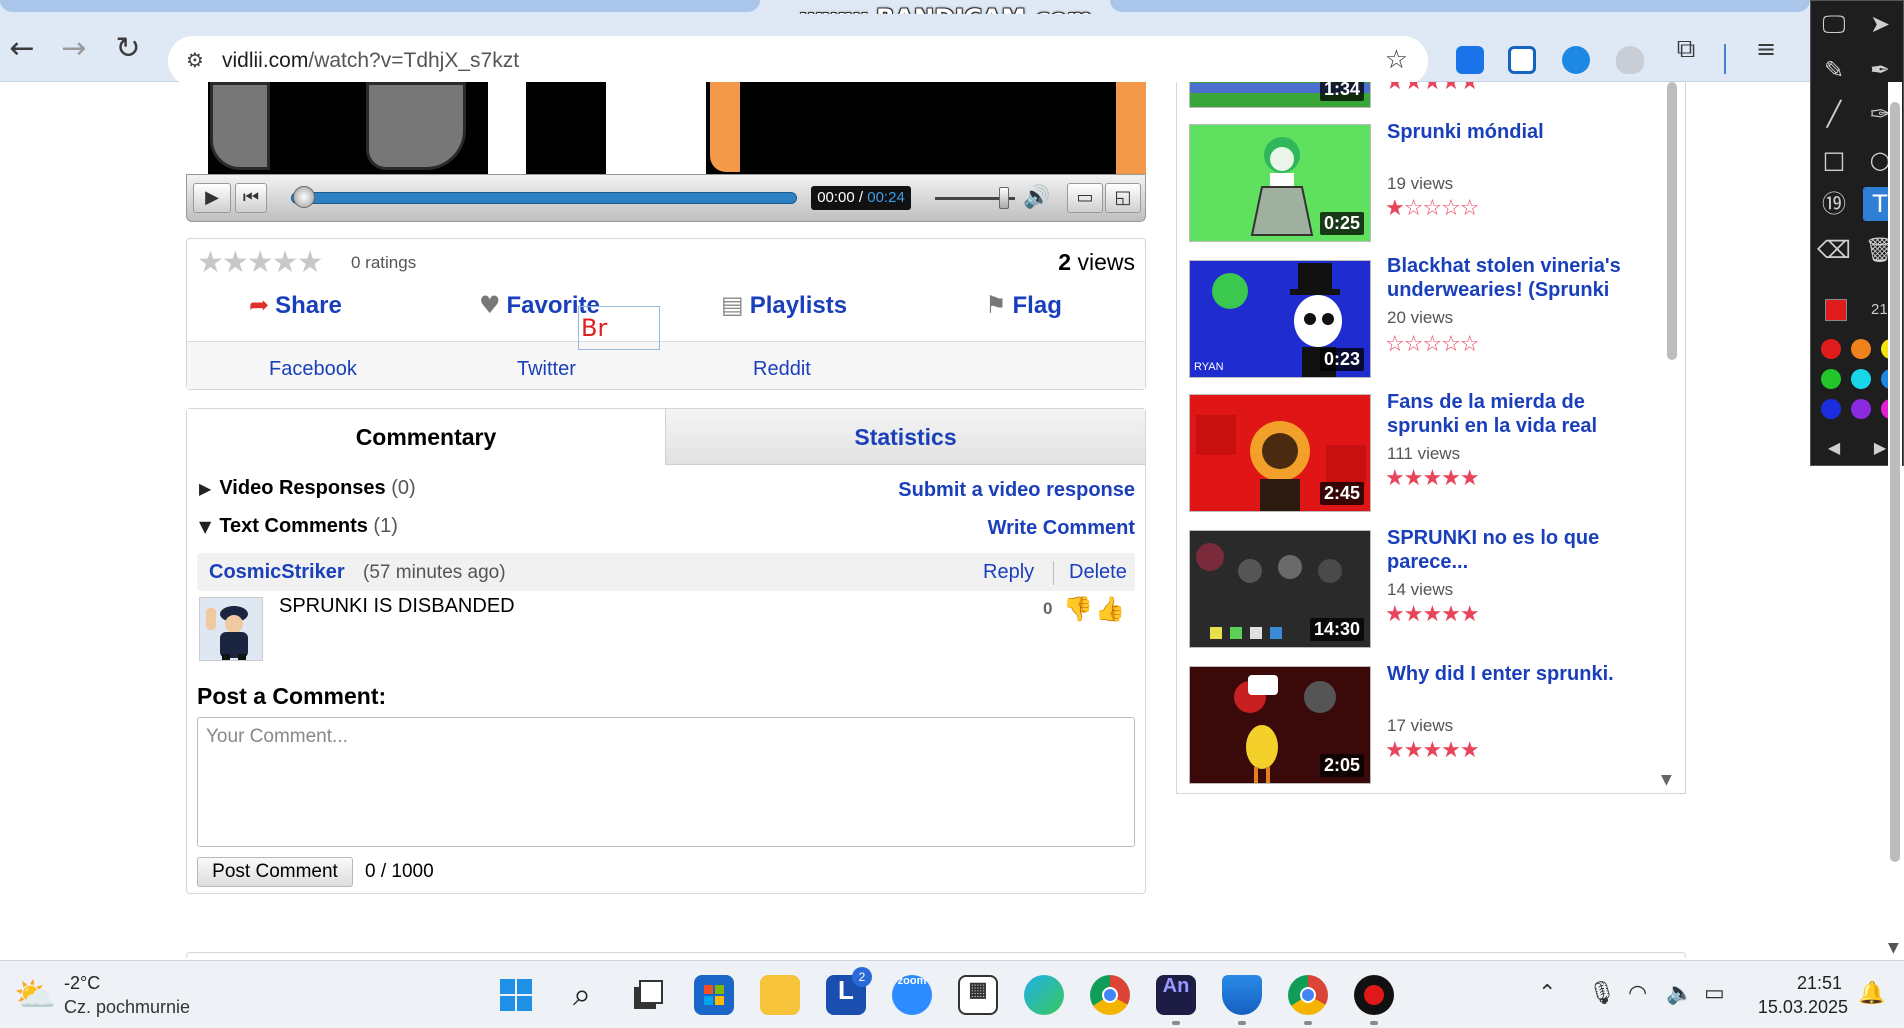 This screenshot has width=1904, height=1028. Describe the element at coordinates (1895, 482) in the screenshot. I see `page-scrollbar-thumb` at that location.